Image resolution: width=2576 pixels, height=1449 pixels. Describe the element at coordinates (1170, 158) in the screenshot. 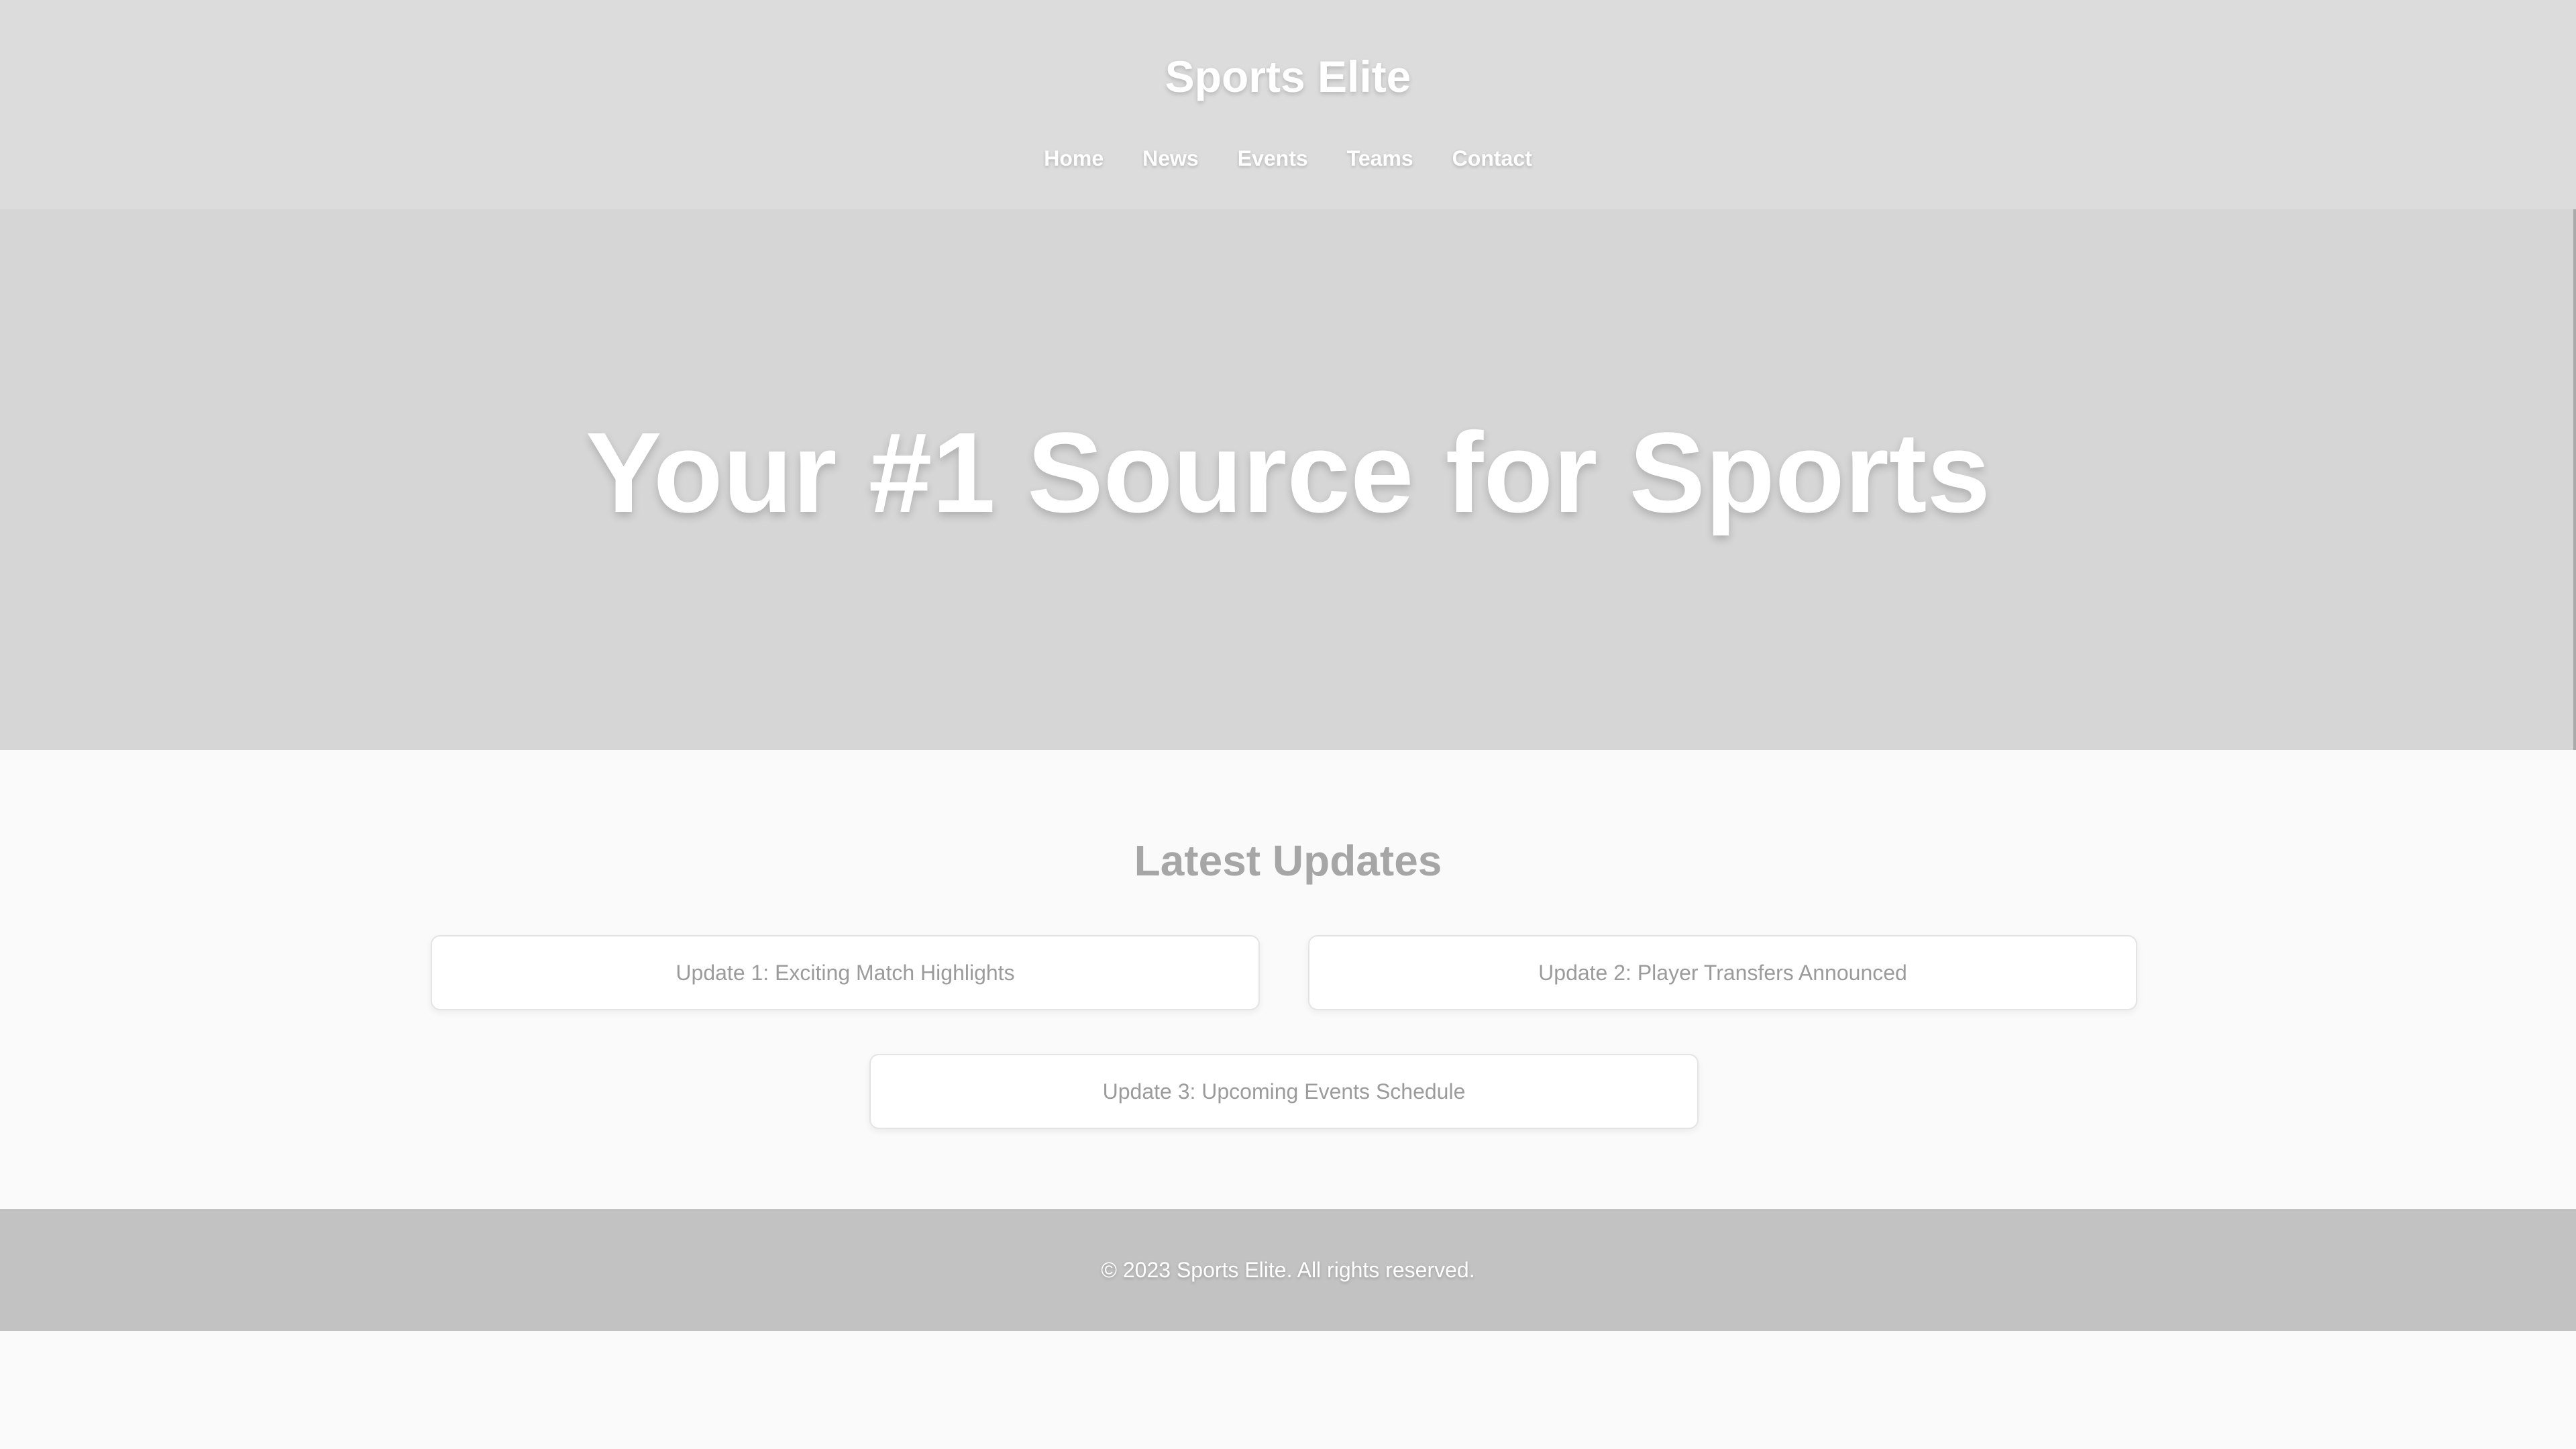

I see `nav-link-news: News` at that location.